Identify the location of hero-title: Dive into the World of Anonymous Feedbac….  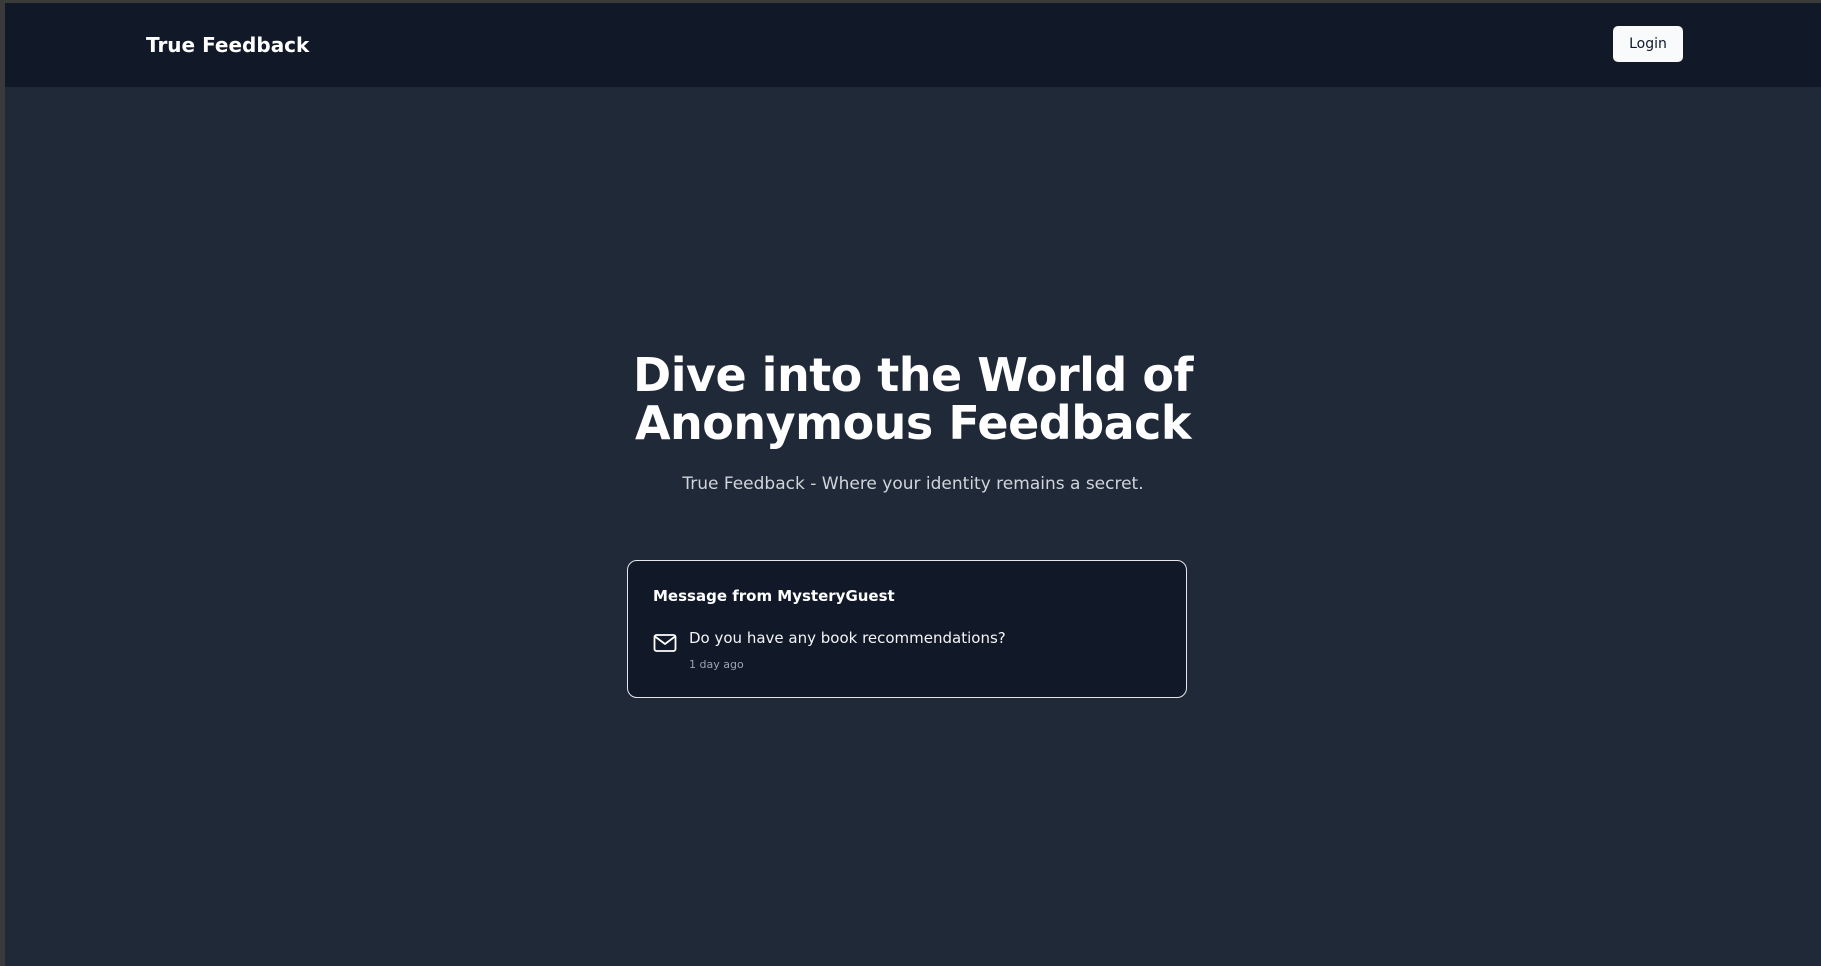
(913, 399).